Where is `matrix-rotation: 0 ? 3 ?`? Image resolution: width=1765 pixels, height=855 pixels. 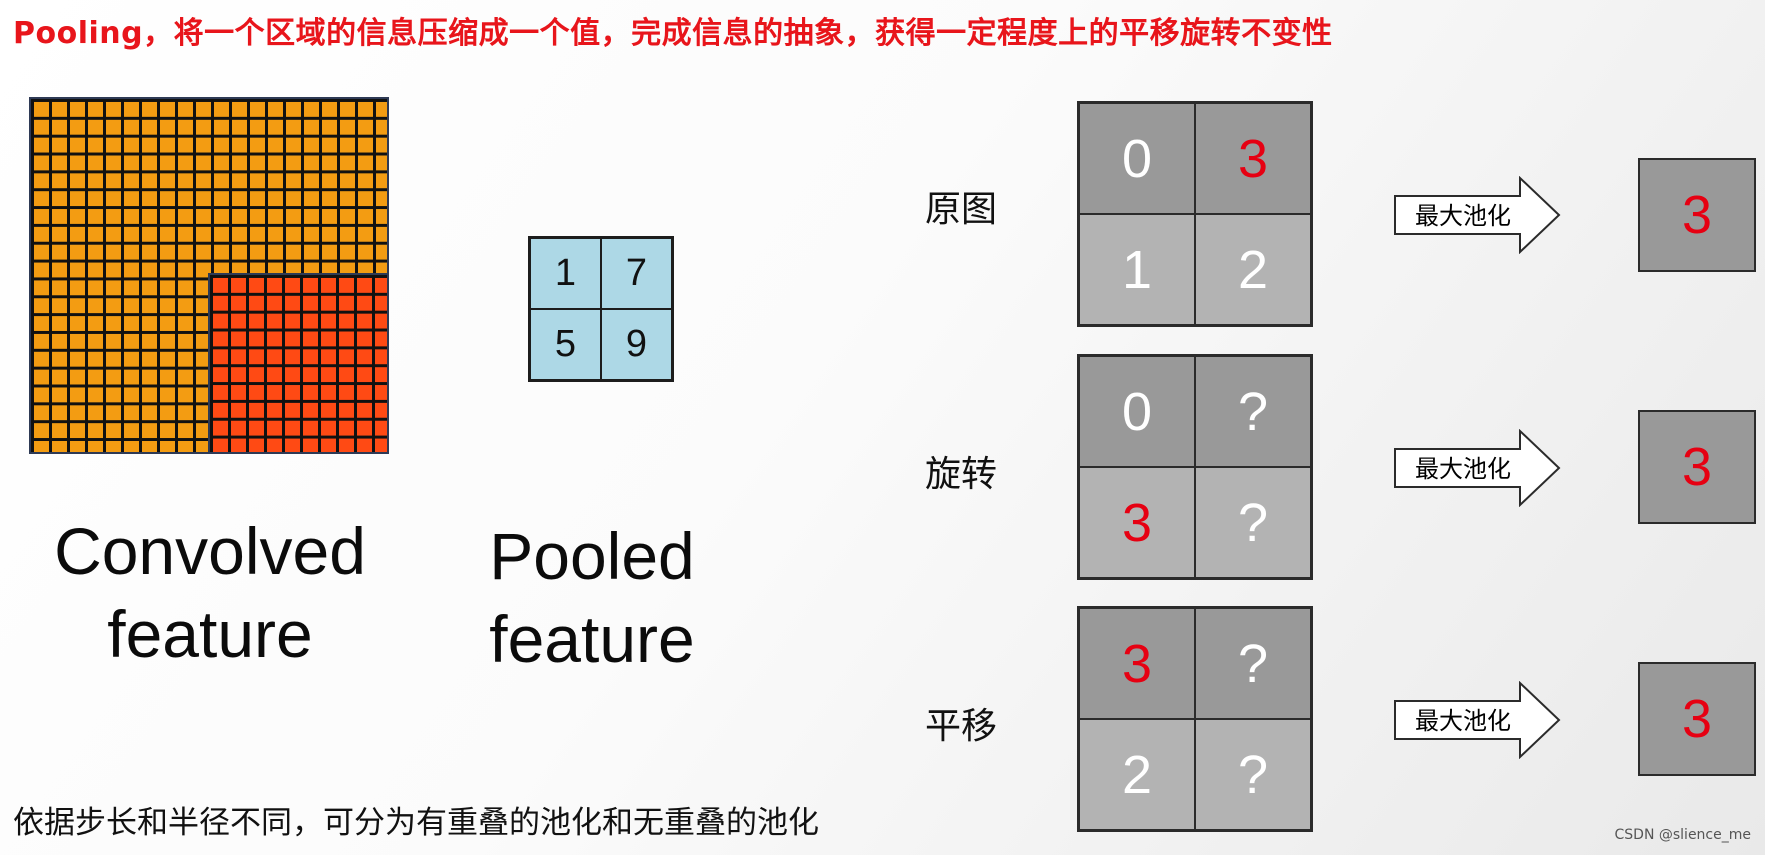
matrix-rotation: 0 ? 3 ? is located at coordinates (1195, 467).